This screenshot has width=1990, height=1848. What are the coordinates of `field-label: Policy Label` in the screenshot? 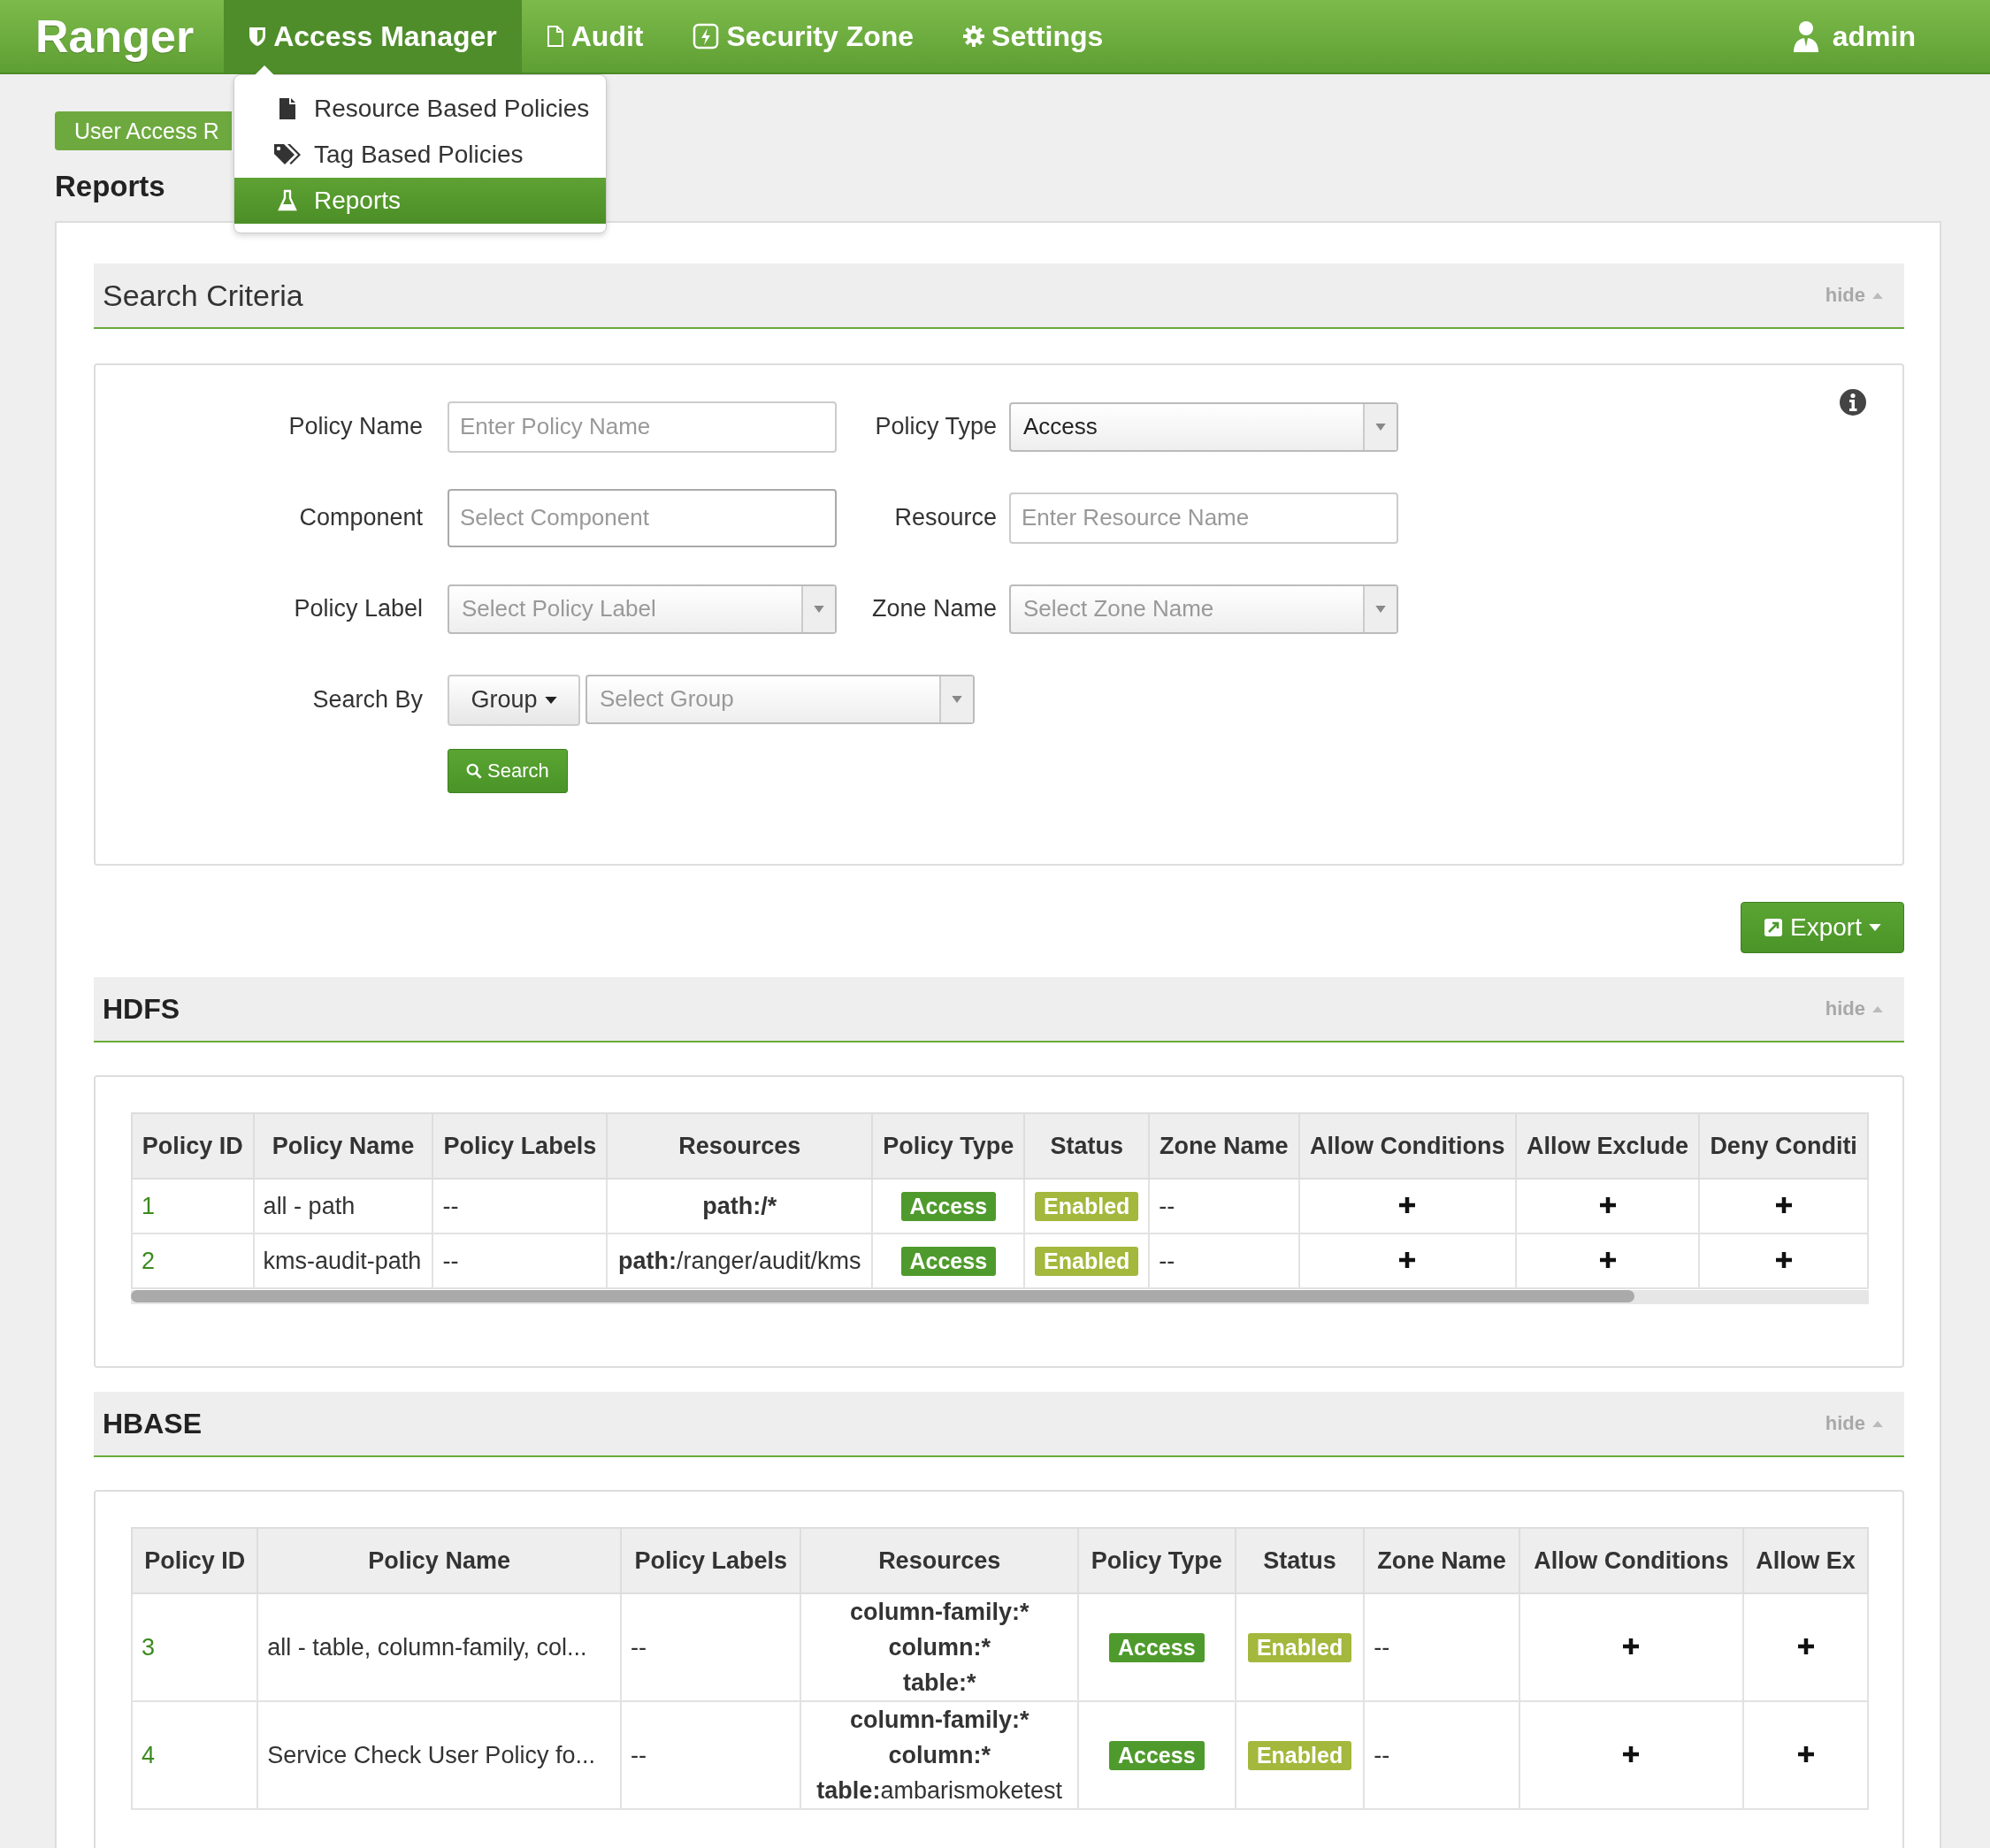 It's located at (358, 608).